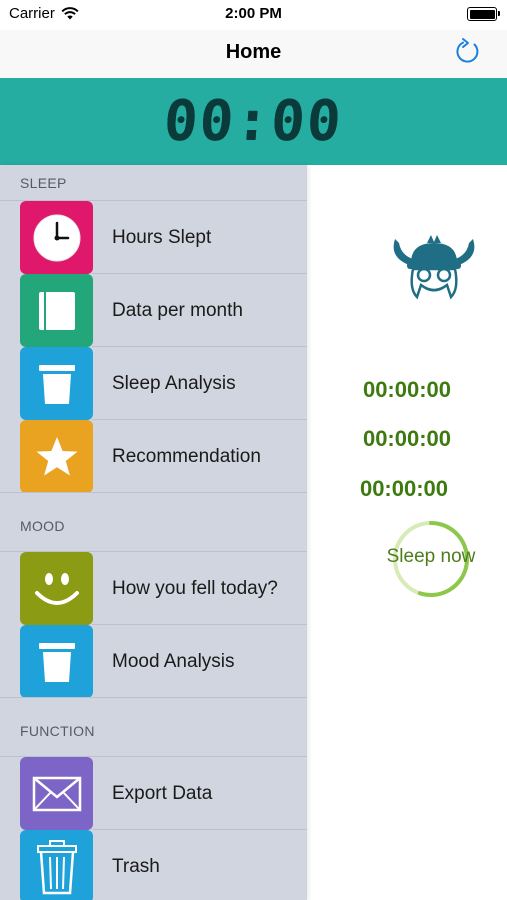 The height and width of the screenshot is (900, 507). I want to click on section-header-sleep: SLEEP, so click(153, 183).